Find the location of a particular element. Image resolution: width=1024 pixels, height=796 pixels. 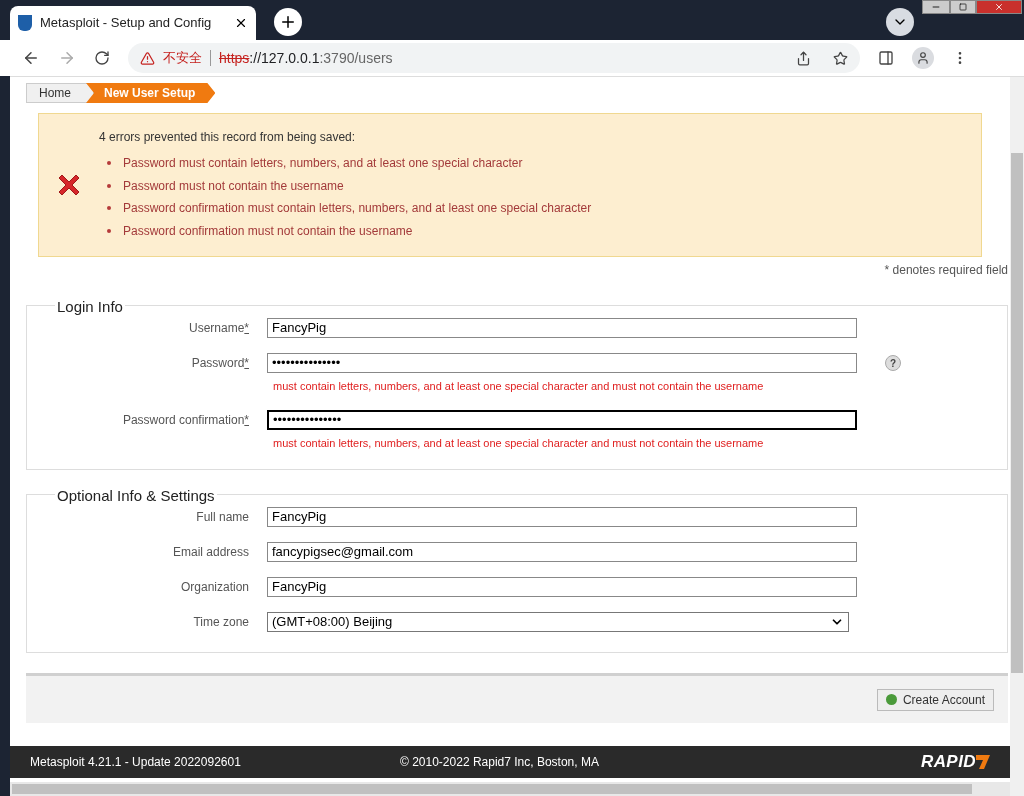

new-tab-button is located at coordinates (288, 22).